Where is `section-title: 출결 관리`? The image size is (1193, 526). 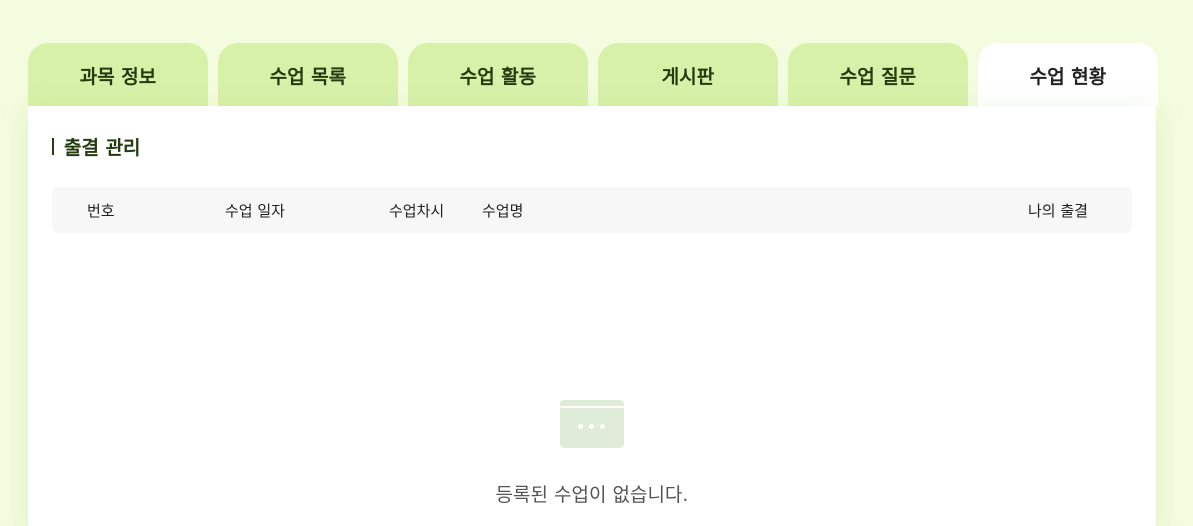 section-title: 출결 관리 is located at coordinates (102, 148).